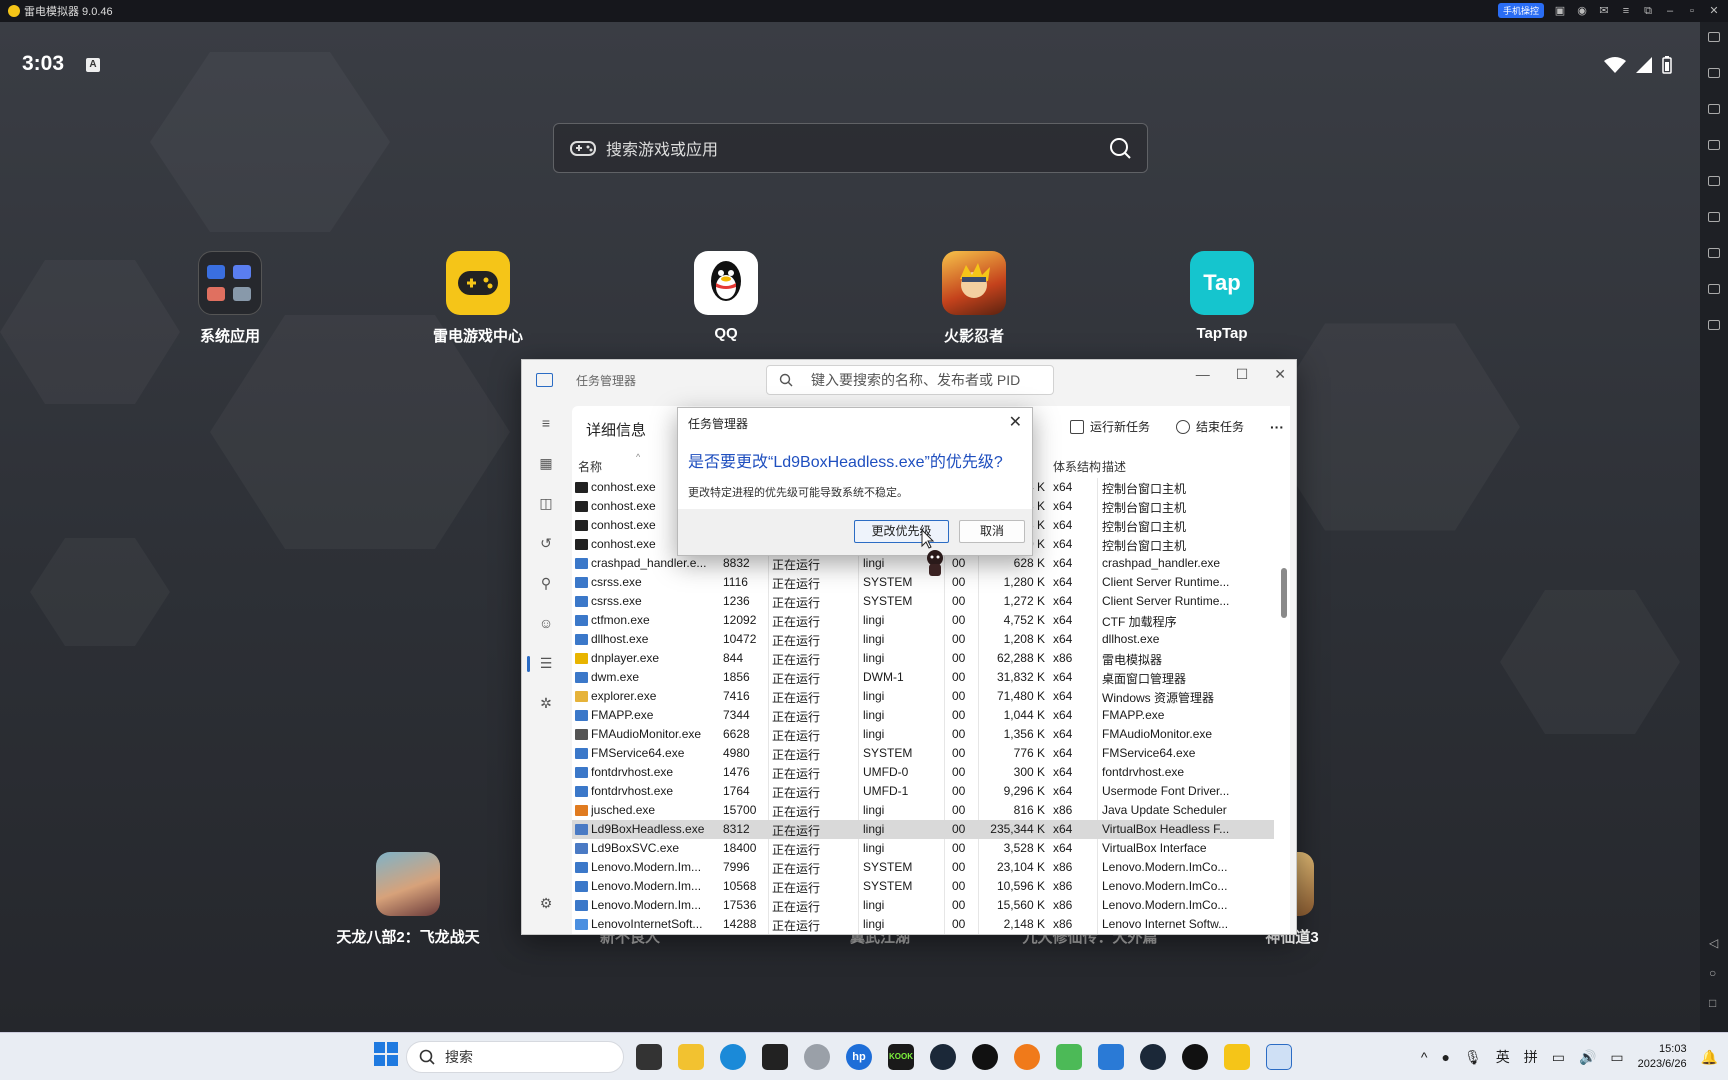  I want to click on settings-button, so click(1714, 297).